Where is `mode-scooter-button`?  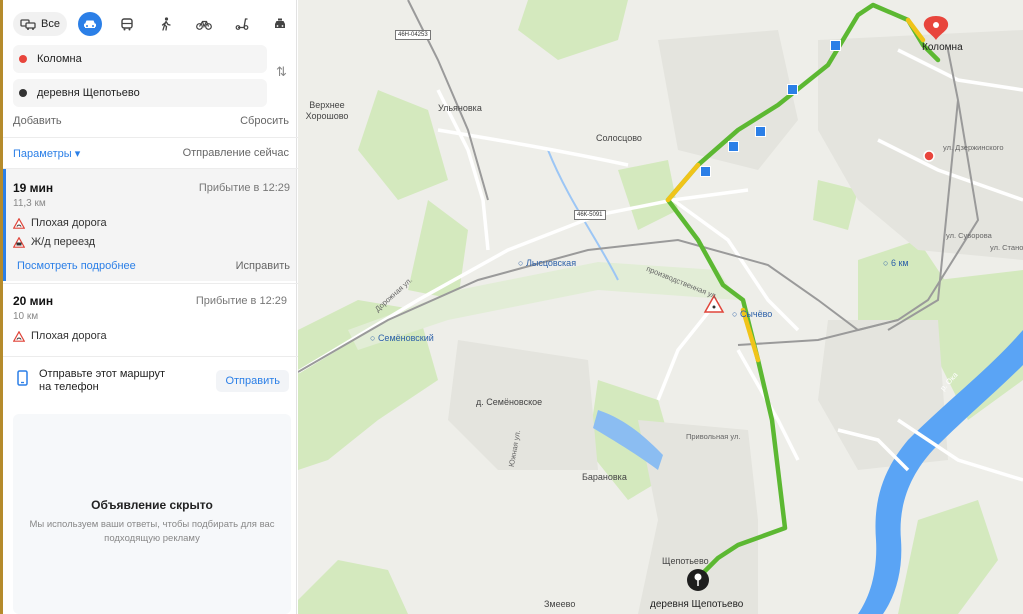
mode-scooter-button is located at coordinates (242, 24).